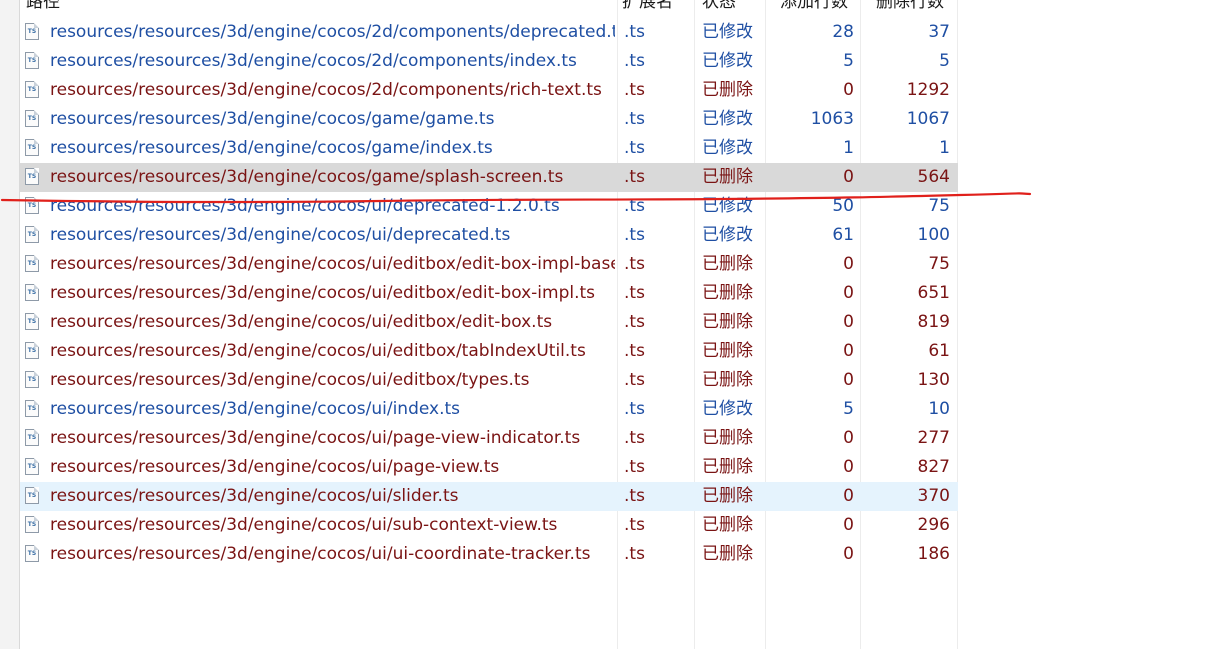 Image resolution: width=1223 pixels, height=649 pixels. What do you see at coordinates (933, 554) in the screenshot?
I see `deleted-lines: 186` at bounding box center [933, 554].